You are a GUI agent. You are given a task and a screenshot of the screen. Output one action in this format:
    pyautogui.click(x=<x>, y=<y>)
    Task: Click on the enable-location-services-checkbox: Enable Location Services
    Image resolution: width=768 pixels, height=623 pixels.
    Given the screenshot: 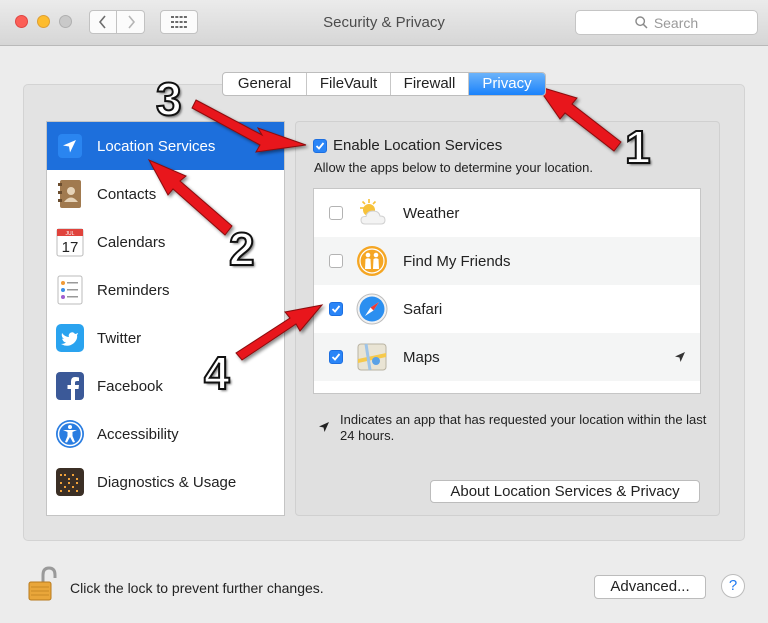 What is the action you would take?
    pyautogui.click(x=407, y=145)
    